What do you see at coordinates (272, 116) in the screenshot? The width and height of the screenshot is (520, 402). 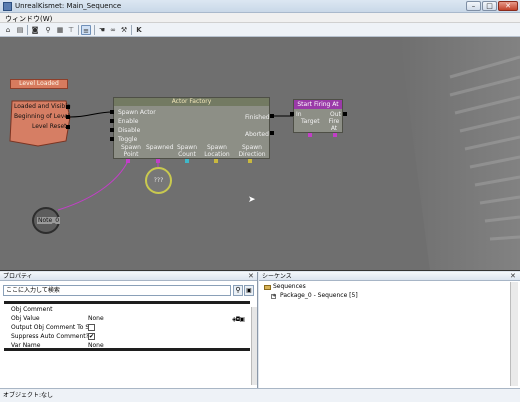 I see `port-finished` at bounding box center [272, 116].